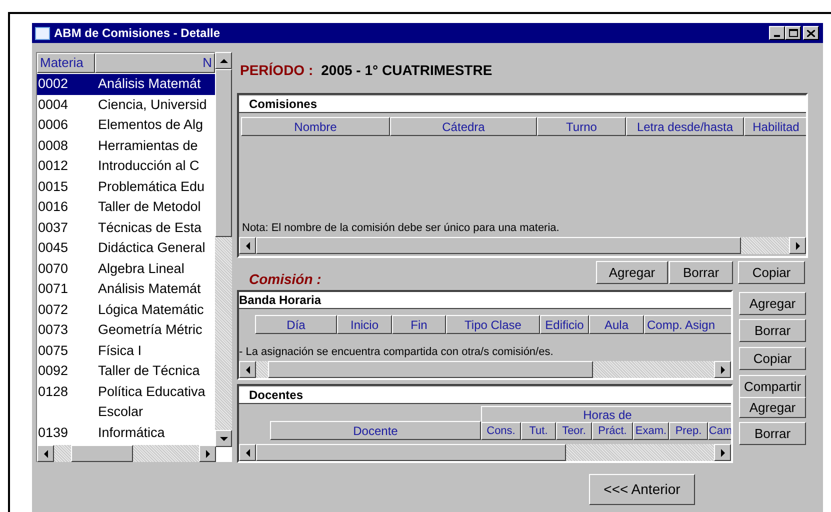  What do you see at coordinates (642, 489) in the screenshot?
I see `action-button: <<< Anterior` at bounding box center [642, 489].